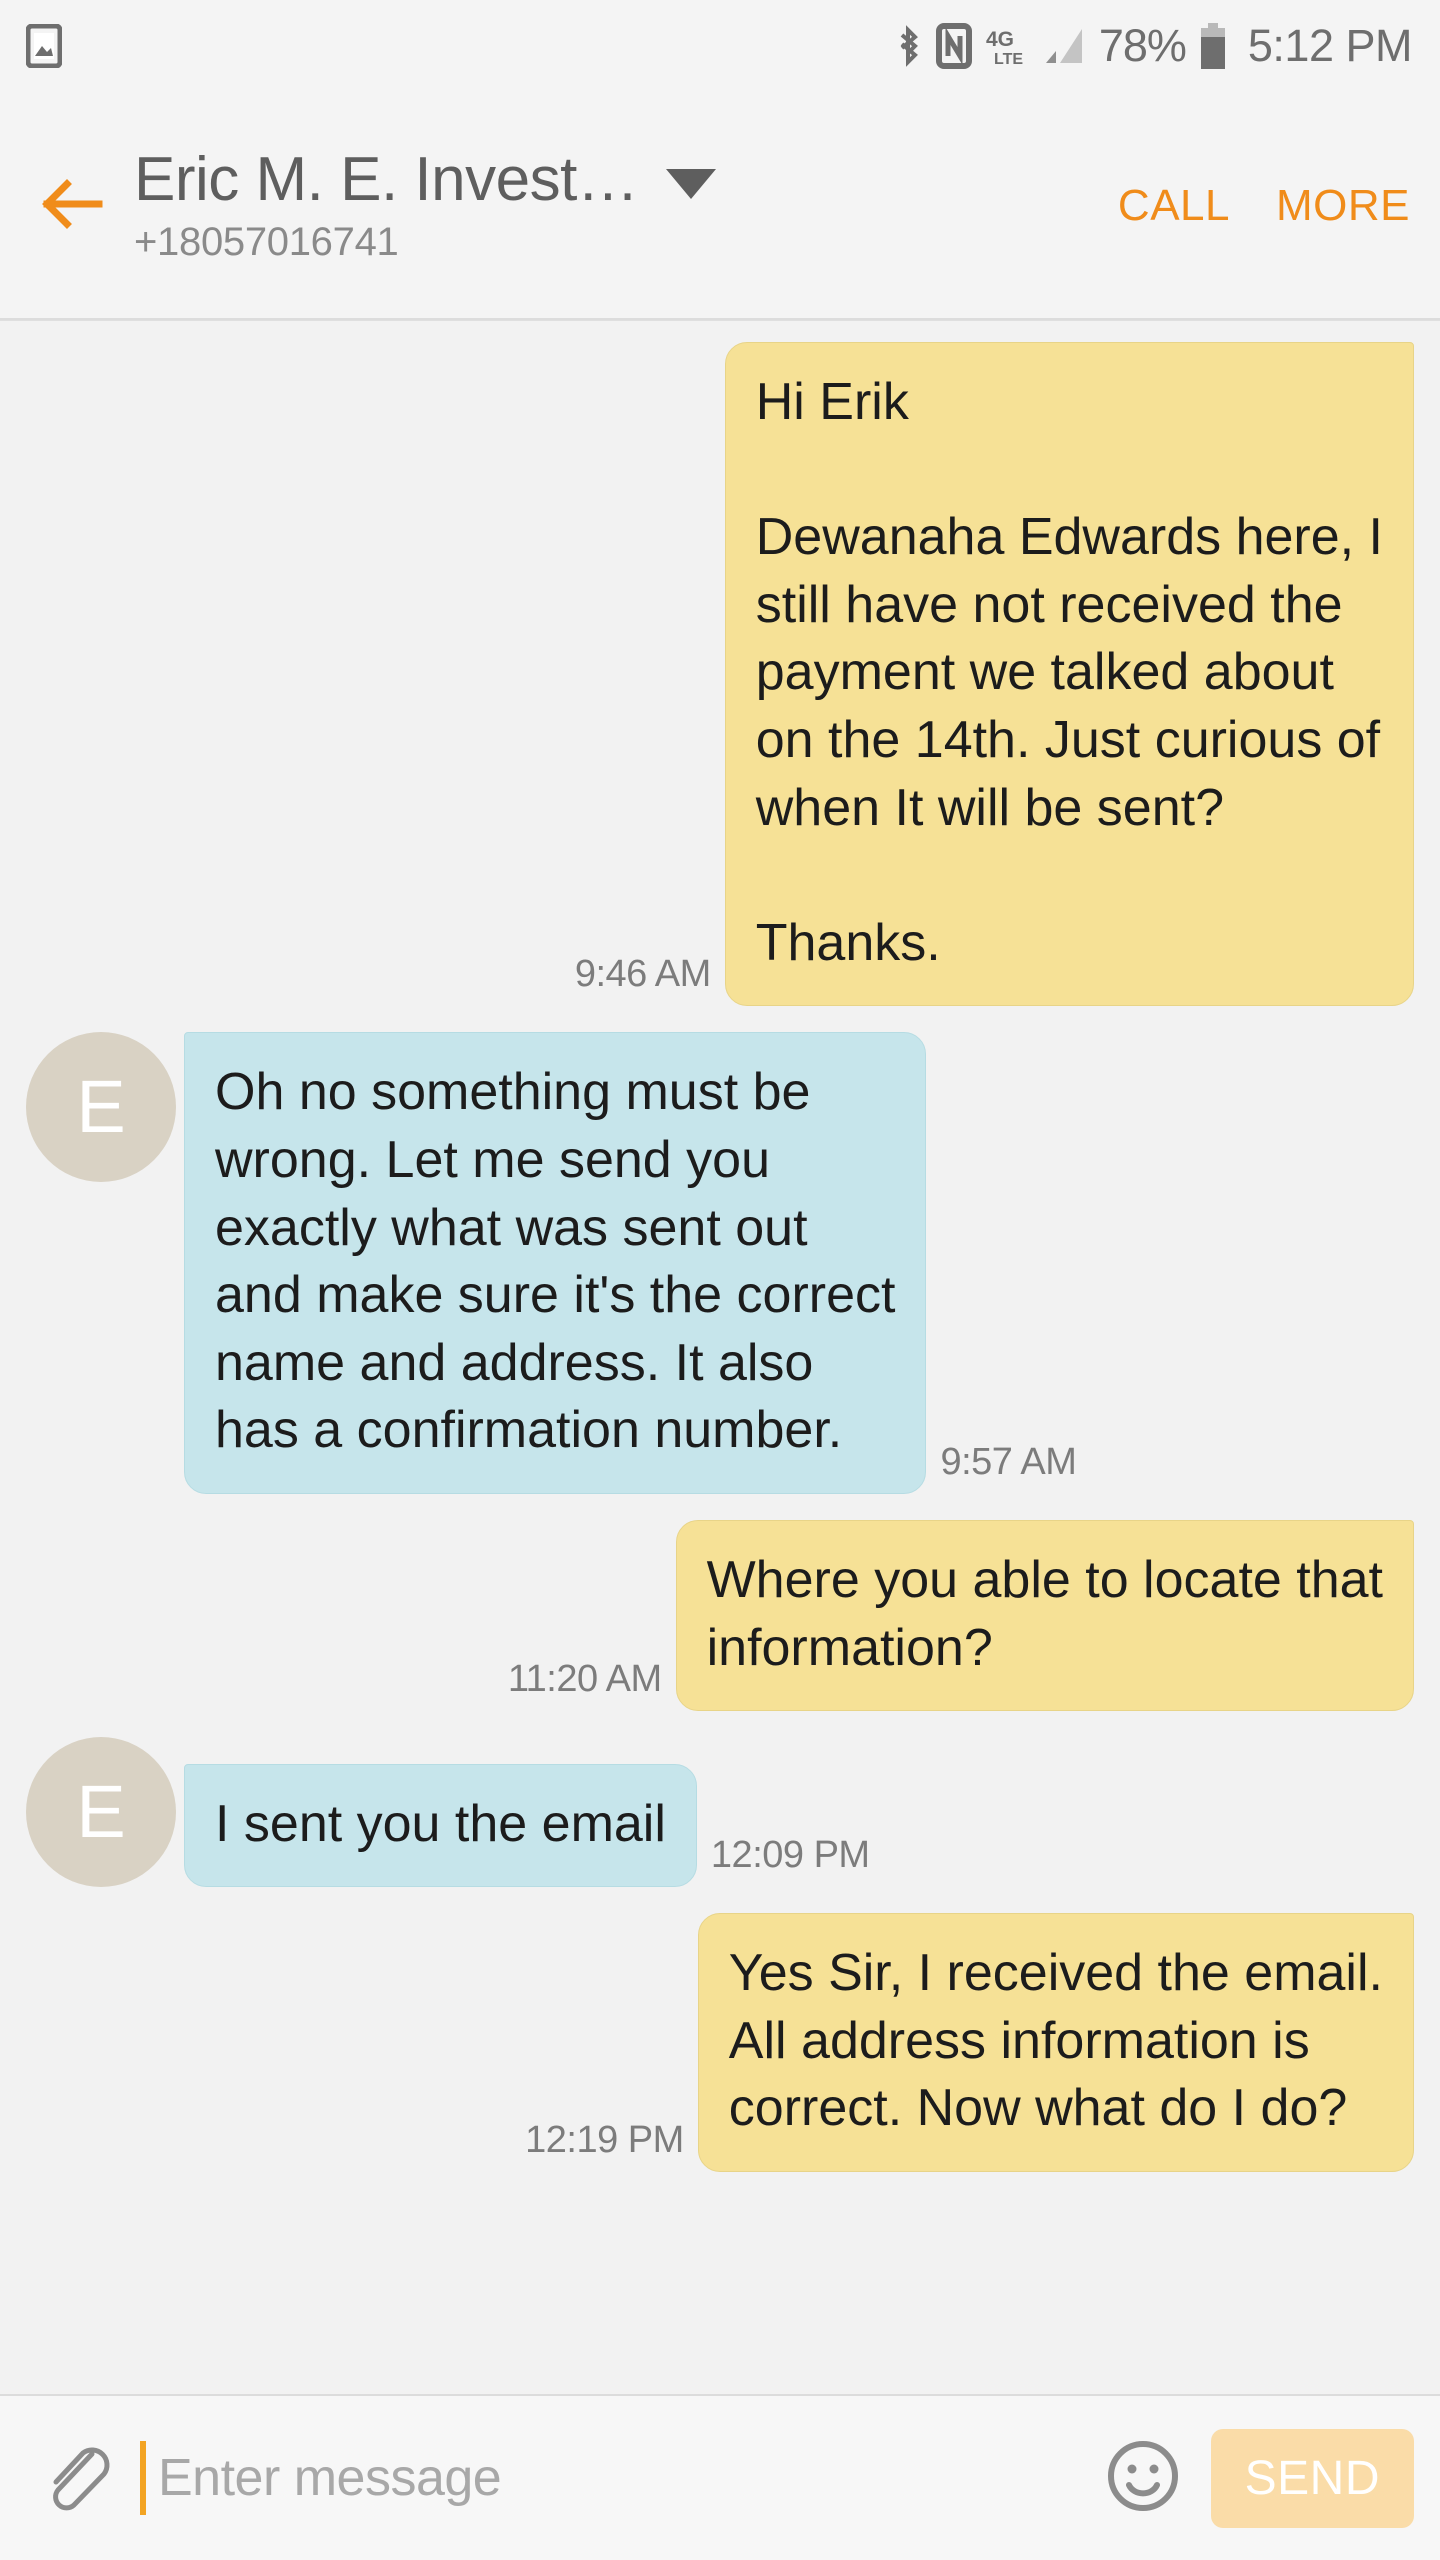 The width and height of the screenshot is (1440, 2560). What do you see at coordinates (1008, 1461) in the screenshot?
I see `message-timestamp: 9:57 AM` at bounding box center [1008, 1461].